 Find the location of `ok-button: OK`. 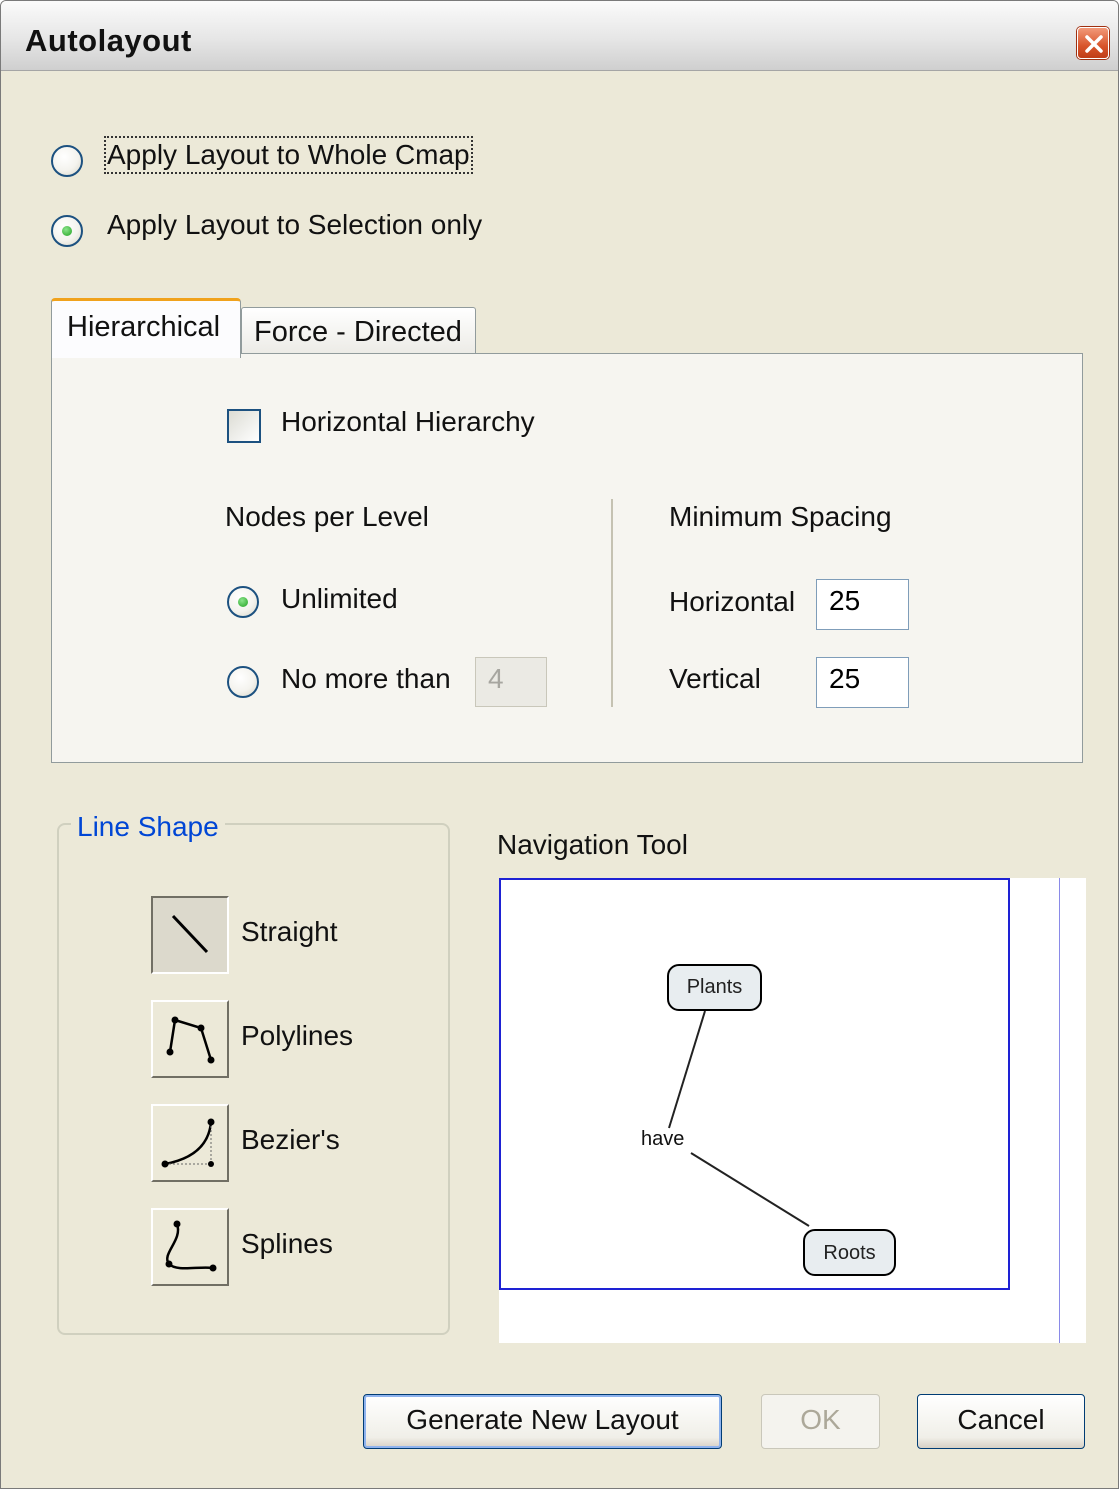

ok-button: OK is located at coordinates (820, 1421).